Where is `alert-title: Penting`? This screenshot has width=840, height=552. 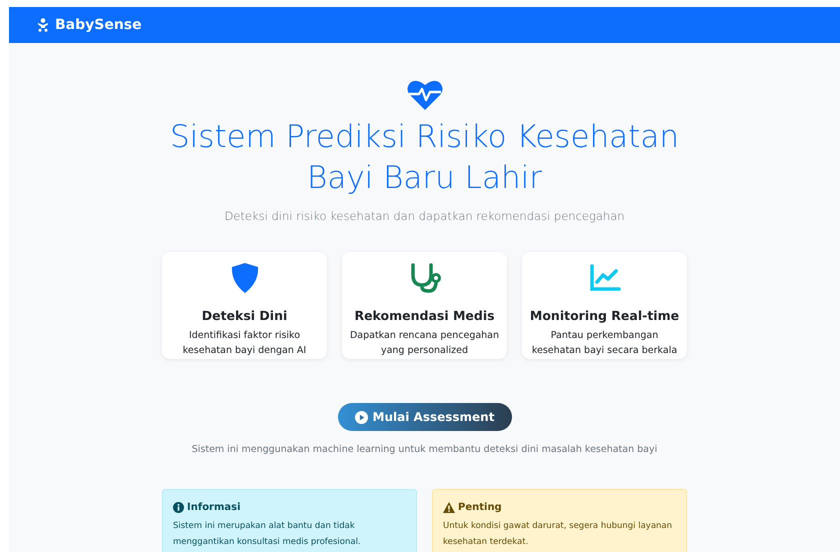
alert-title: Penting is located at coordinates (480, 507).